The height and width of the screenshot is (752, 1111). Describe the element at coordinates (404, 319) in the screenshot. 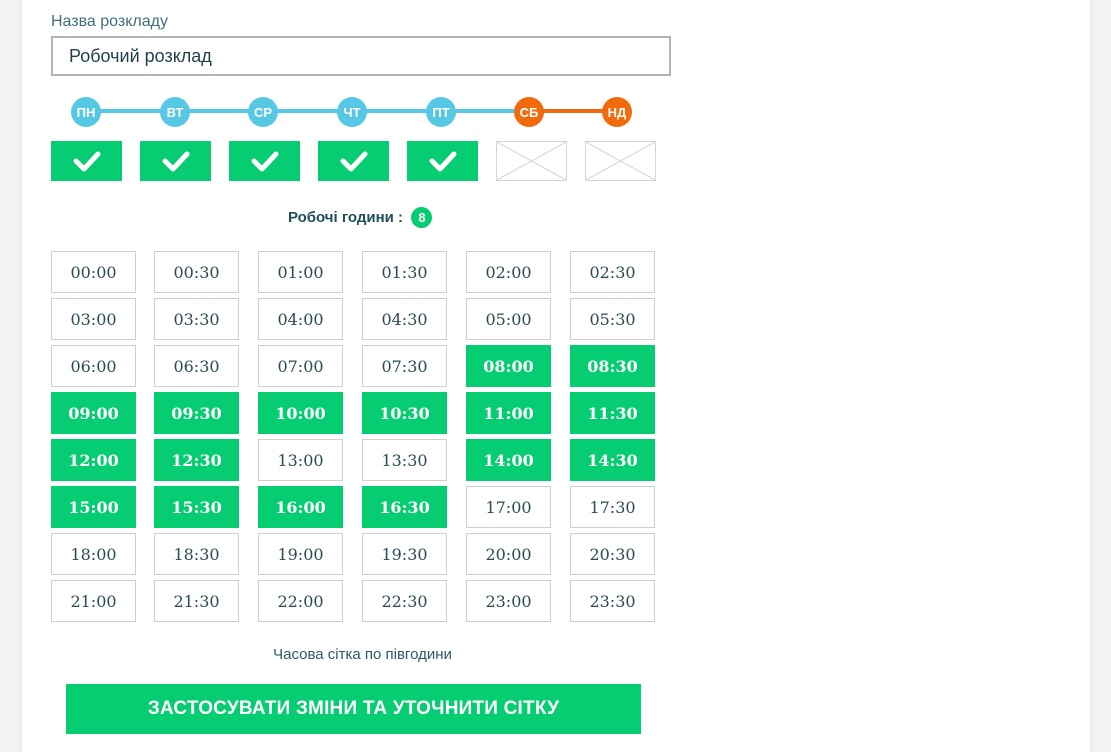

I see `time-slot: 04:30` at that location.